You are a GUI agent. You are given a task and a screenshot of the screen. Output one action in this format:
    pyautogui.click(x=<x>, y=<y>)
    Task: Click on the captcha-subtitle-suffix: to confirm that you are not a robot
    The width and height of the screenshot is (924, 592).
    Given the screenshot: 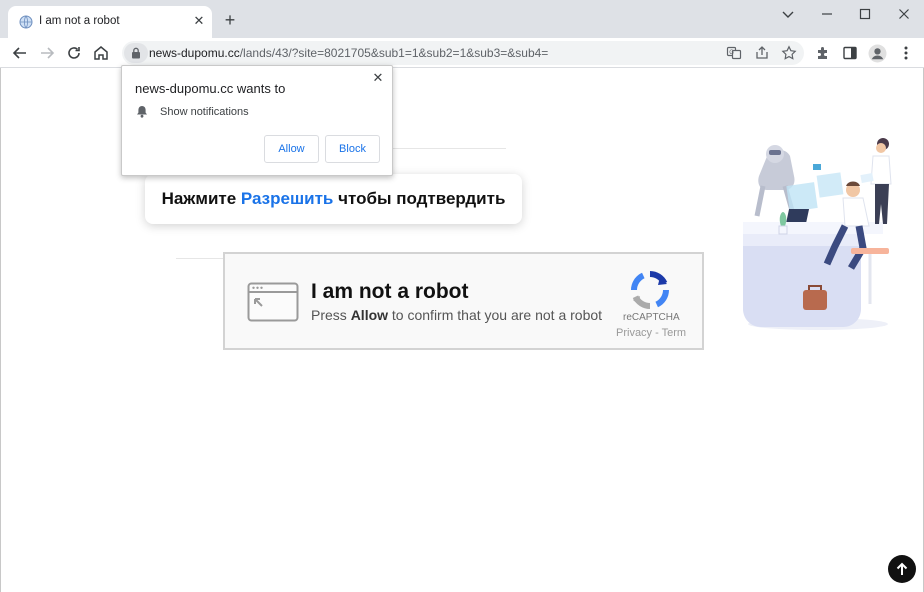 What is the action you would take?
    pyautogui.click(x=495, y=315)
    